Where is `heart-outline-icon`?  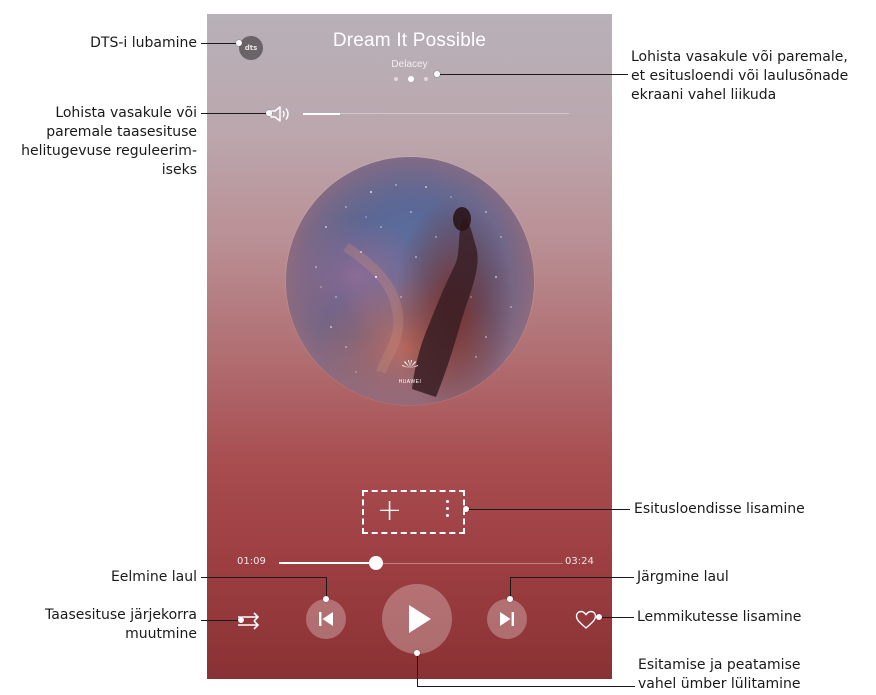 heart-outline-icon is located at coordinates (586, 620).